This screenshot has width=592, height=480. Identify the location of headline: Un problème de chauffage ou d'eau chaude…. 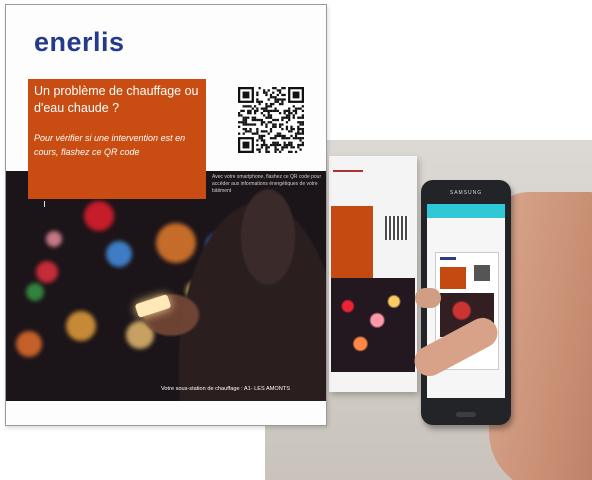
(116, 99).